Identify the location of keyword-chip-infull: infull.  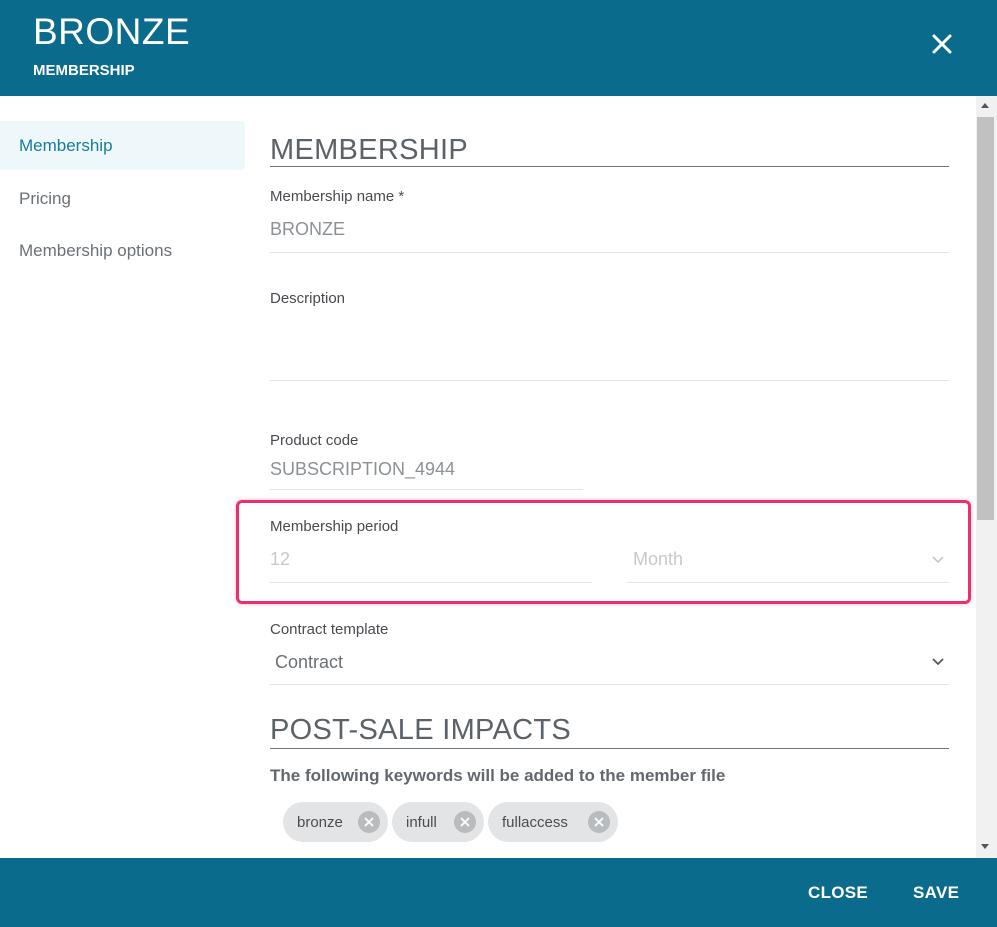
(438, 822).